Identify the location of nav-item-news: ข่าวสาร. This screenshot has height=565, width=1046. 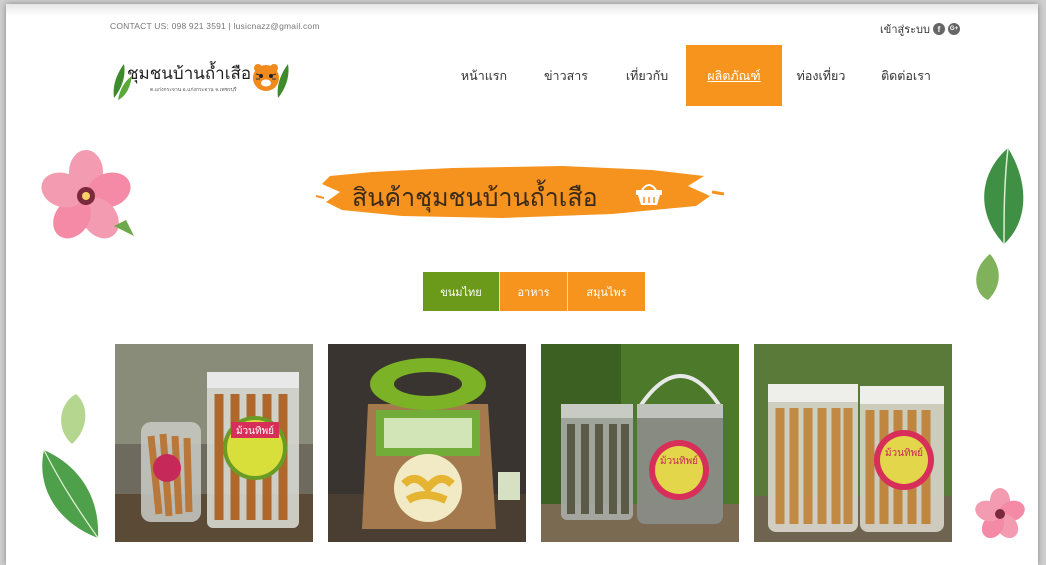
(566, 75).